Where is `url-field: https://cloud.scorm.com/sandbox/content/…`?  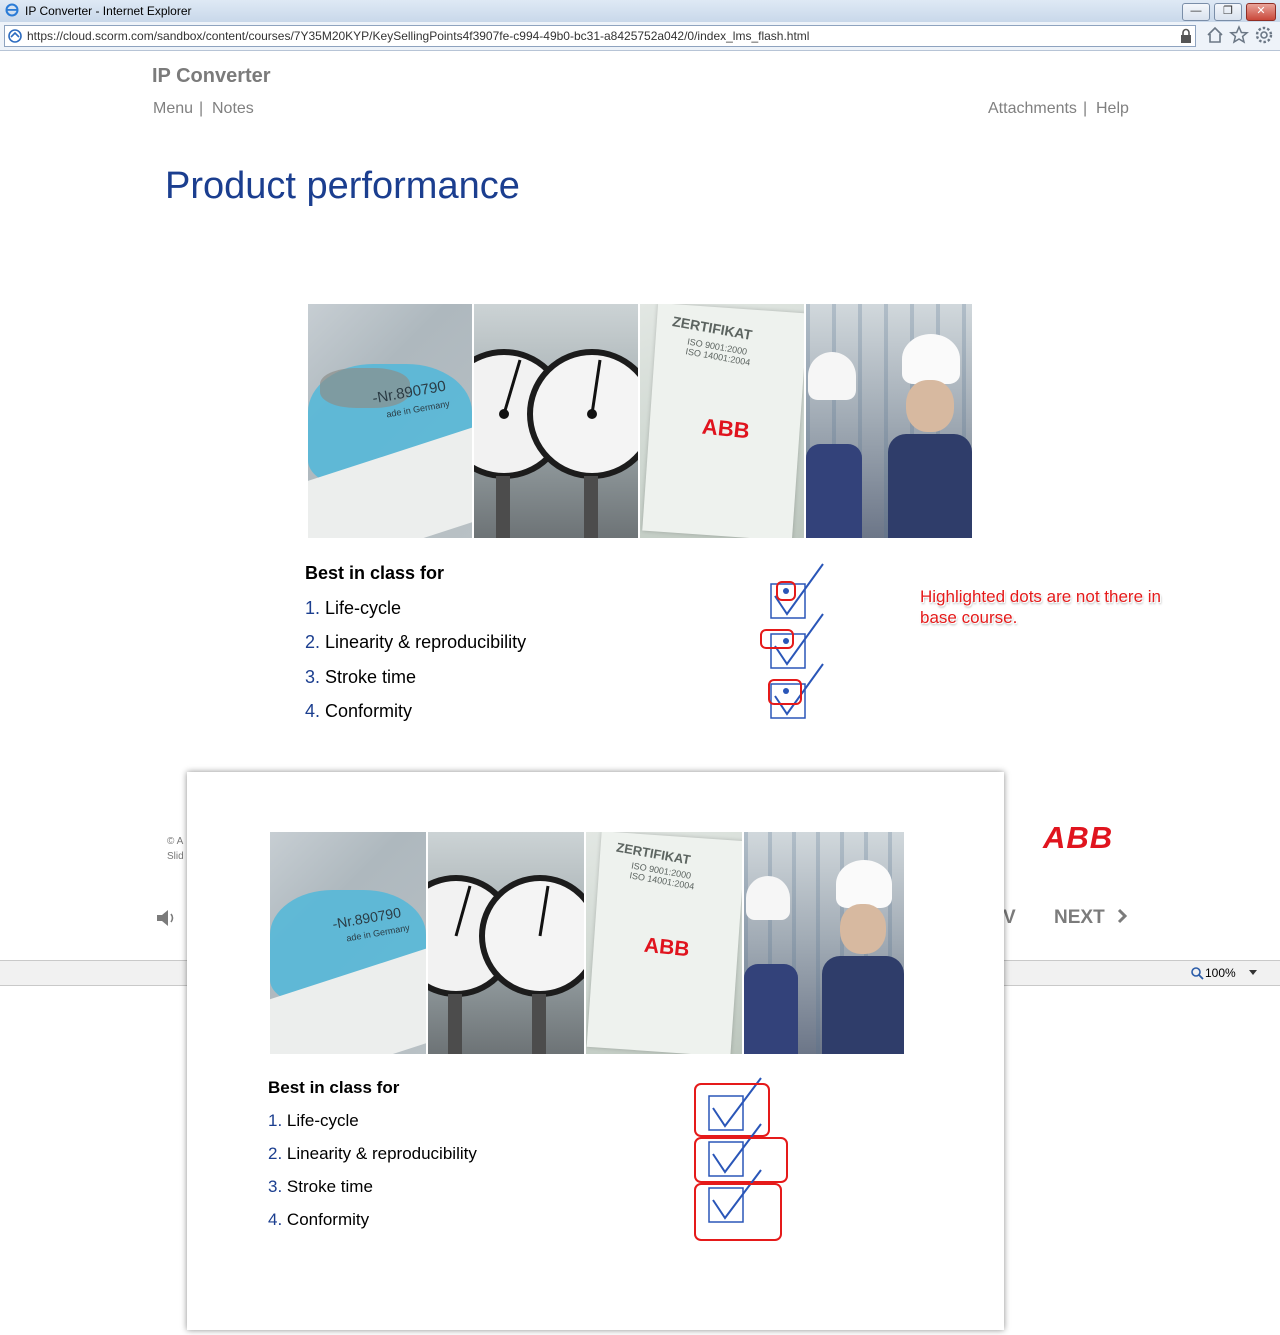
url-field: https://cloud.scorm.com/sandbox/content/… is located at coordinates (600, 36).